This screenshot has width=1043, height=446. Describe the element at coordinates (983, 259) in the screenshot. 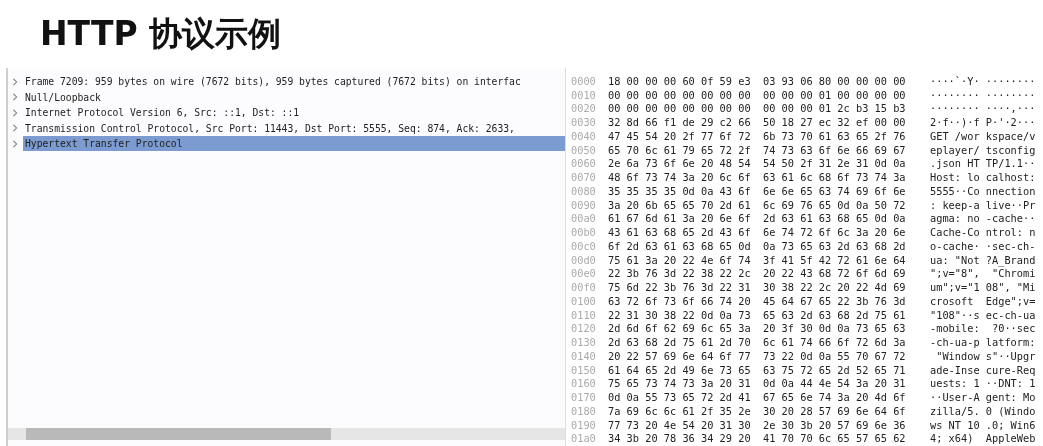

I see `ascii-text: ua: "Not ?A_Brand` at that location.